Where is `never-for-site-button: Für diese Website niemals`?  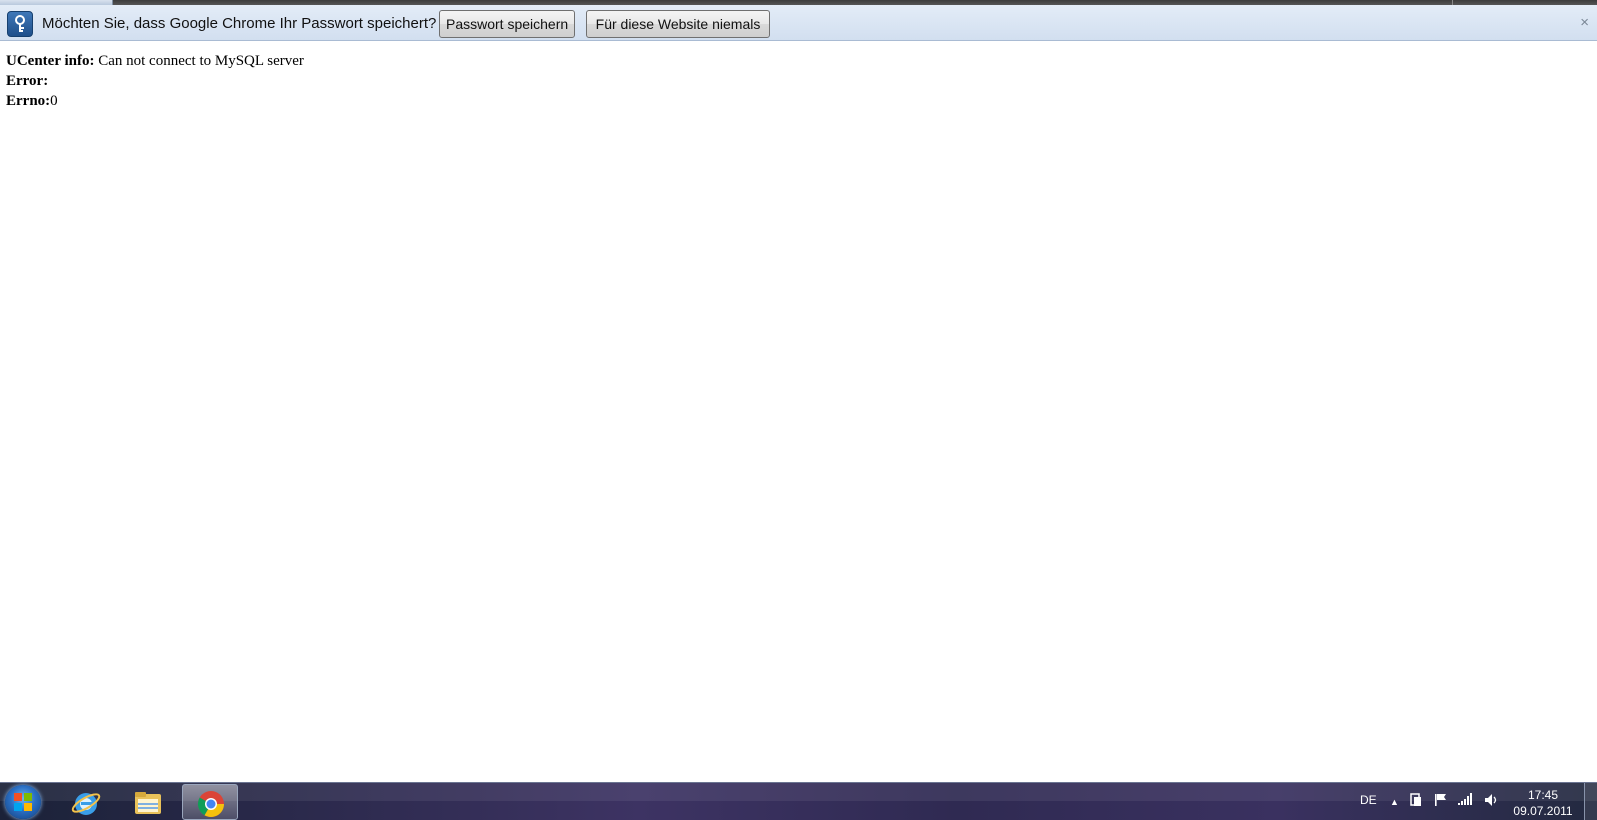 never-for-site-button: Für diese Website niemals is located at coordinates (678, 24).